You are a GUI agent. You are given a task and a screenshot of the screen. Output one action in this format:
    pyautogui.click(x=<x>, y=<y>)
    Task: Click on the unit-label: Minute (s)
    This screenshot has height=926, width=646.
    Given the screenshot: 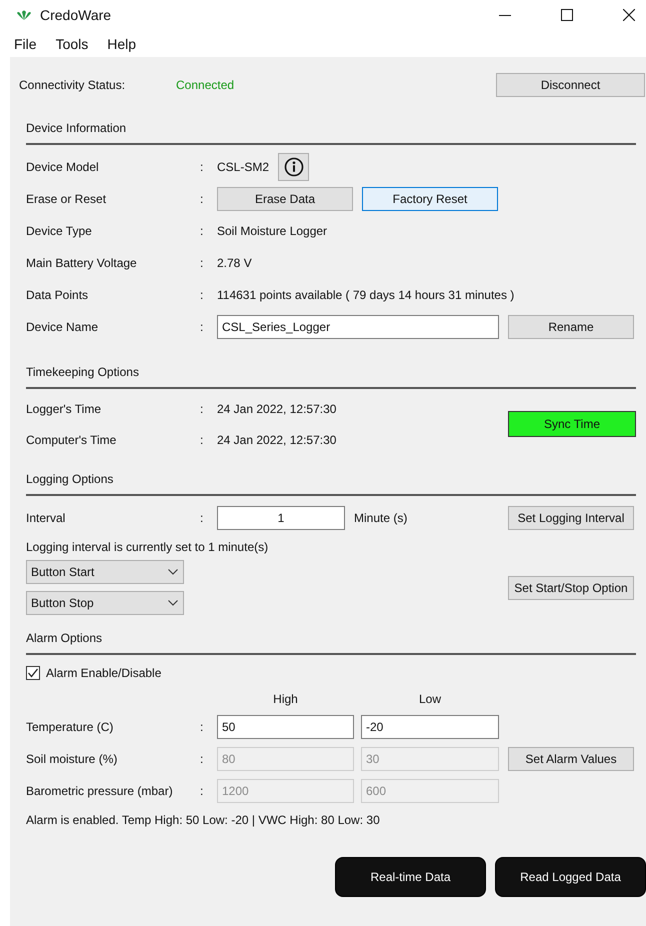 What is the action you would take?
    pyautogui.click(x=381, y=518)
    